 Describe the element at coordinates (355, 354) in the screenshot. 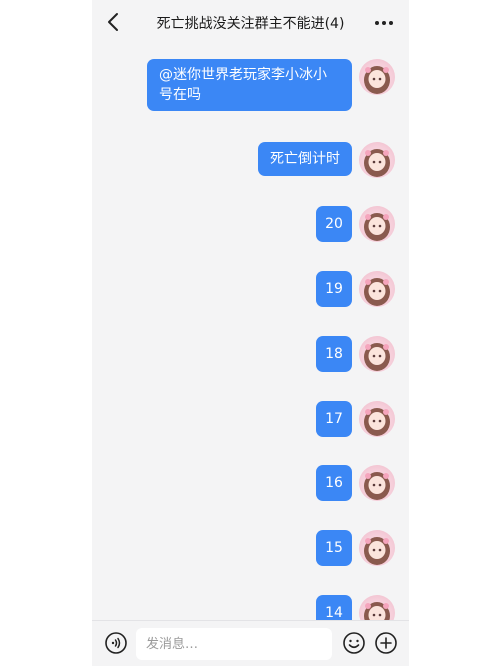

I see `message-row: 18` at that location.